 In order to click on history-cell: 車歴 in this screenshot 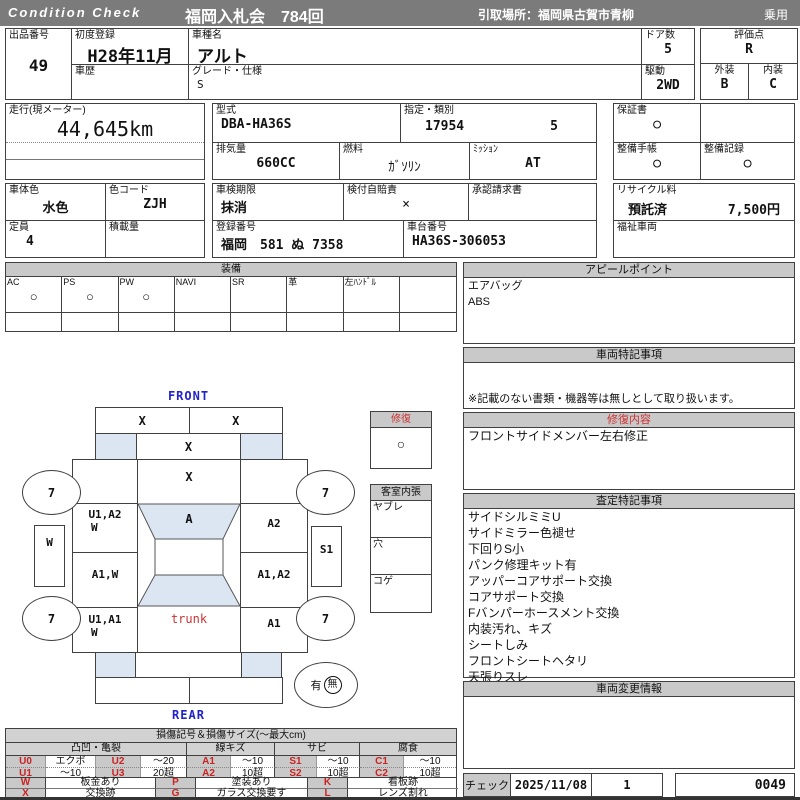, I will do `click(130, 82)`.